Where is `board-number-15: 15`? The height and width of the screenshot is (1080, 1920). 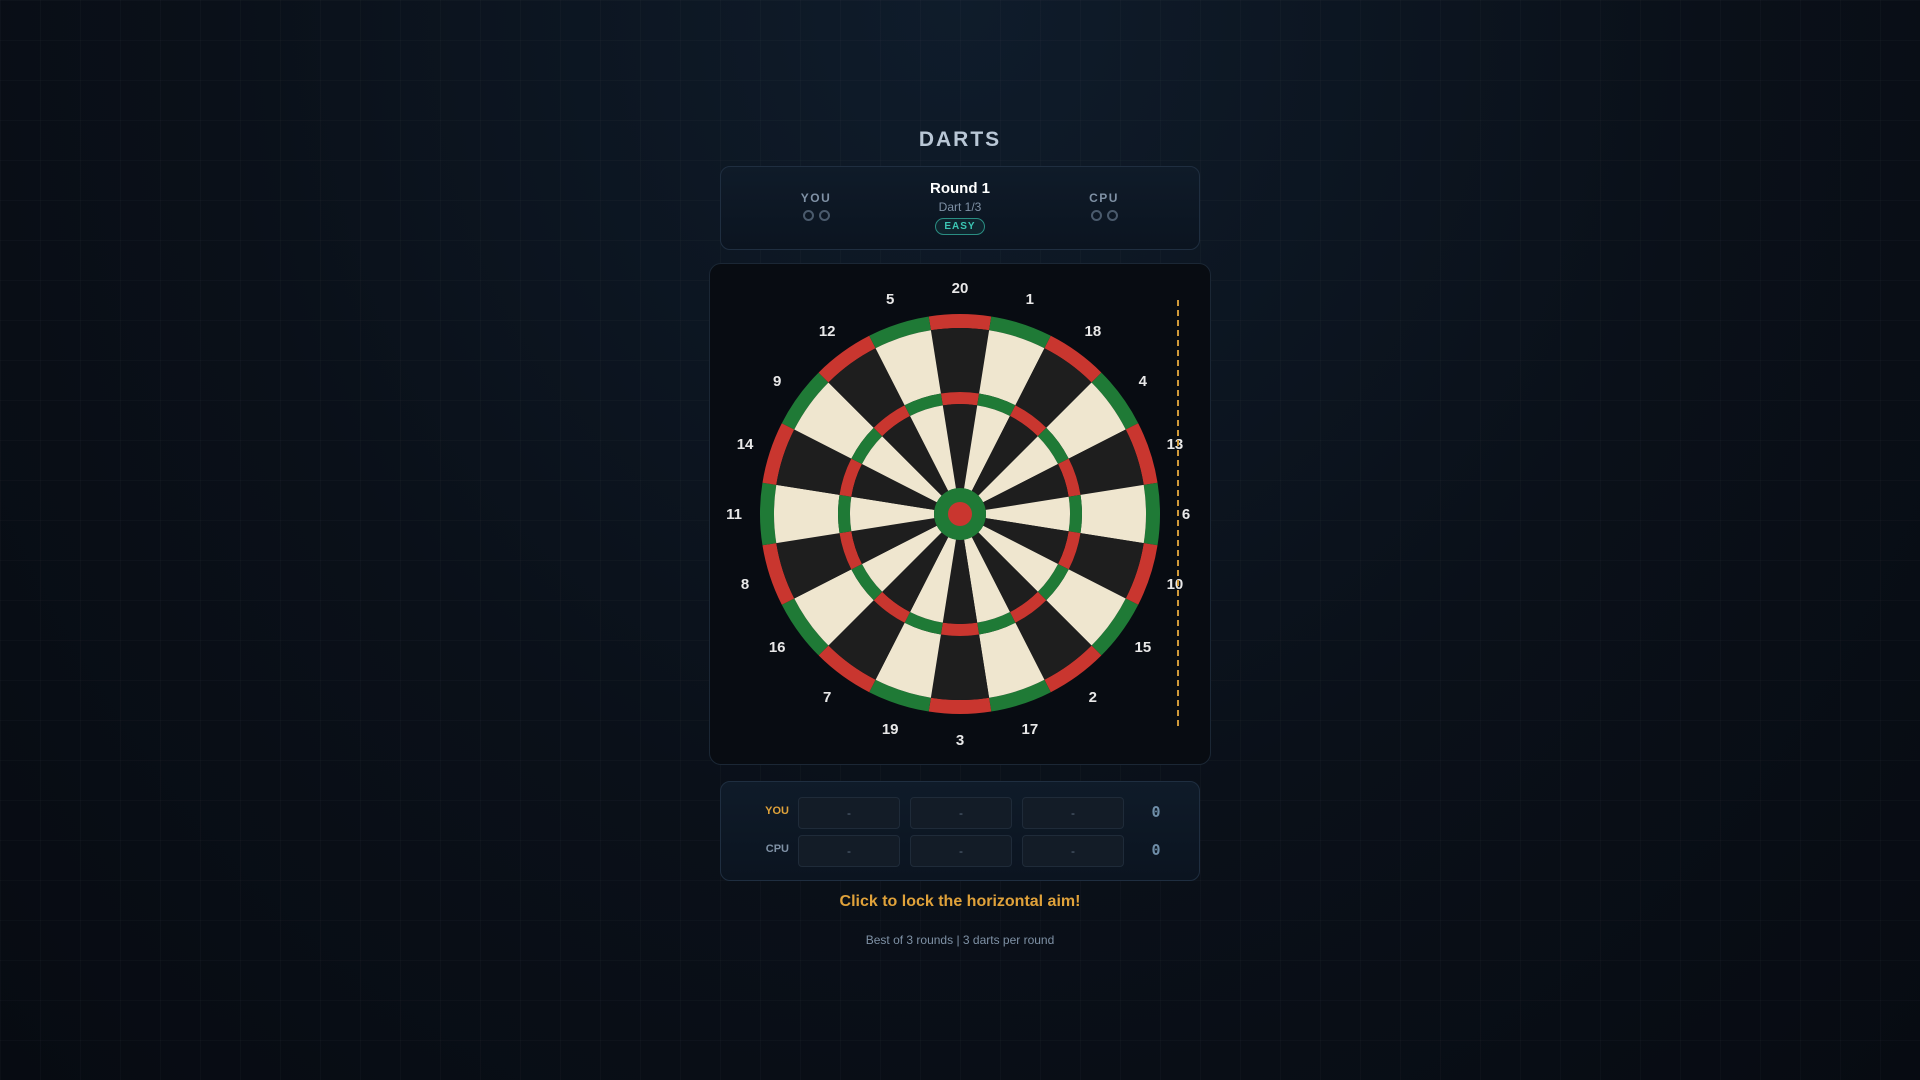 board-number-15: 15 is located at coordinates (1142, 647).